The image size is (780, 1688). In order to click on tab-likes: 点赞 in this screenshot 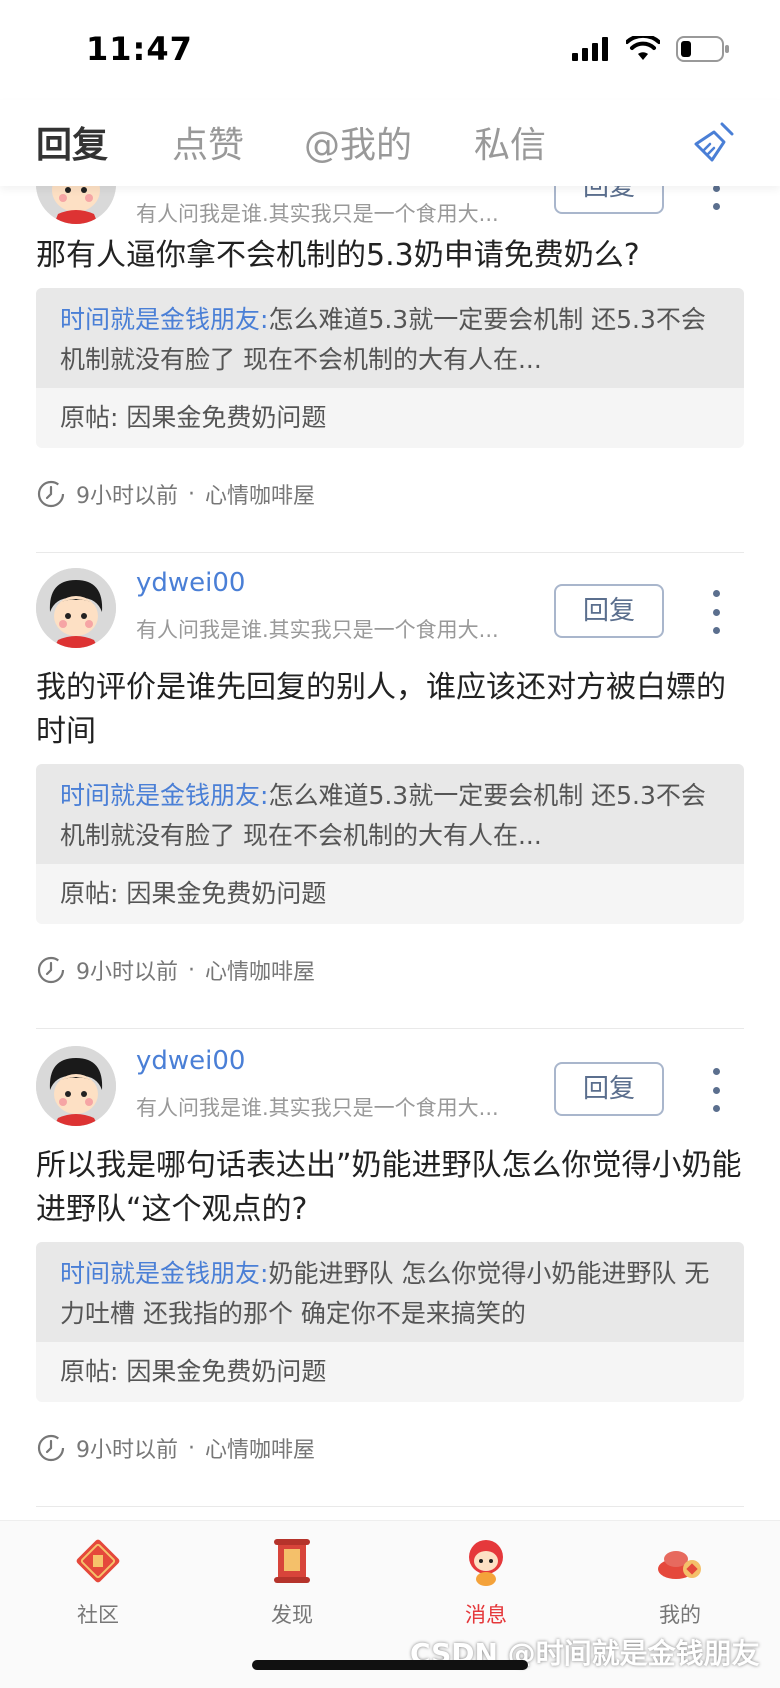, I will do `click(208, 142)`.